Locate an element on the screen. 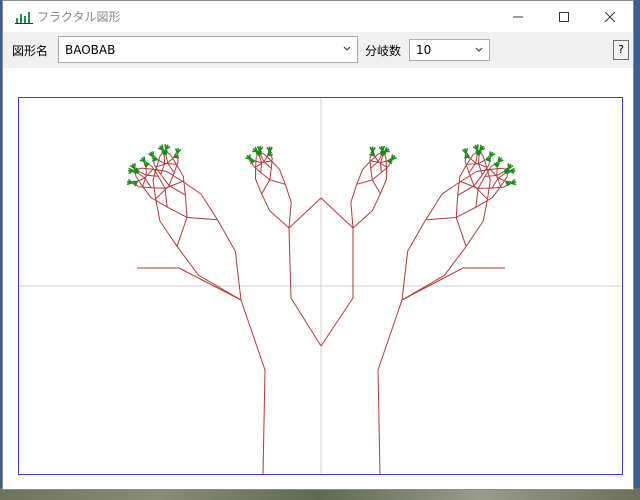  branch-label: 分岐数 is located at coordinates (383, 51).